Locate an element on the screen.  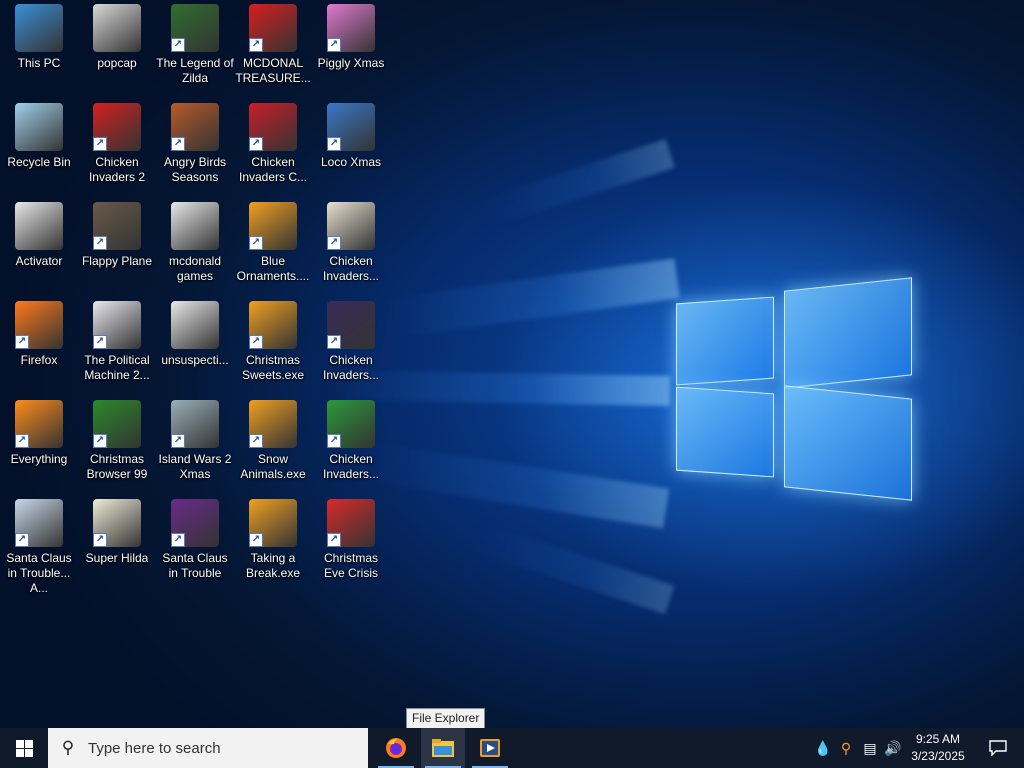
desktop-icon-firefox: ↗ Firefox is located at coordinates (39, 334).